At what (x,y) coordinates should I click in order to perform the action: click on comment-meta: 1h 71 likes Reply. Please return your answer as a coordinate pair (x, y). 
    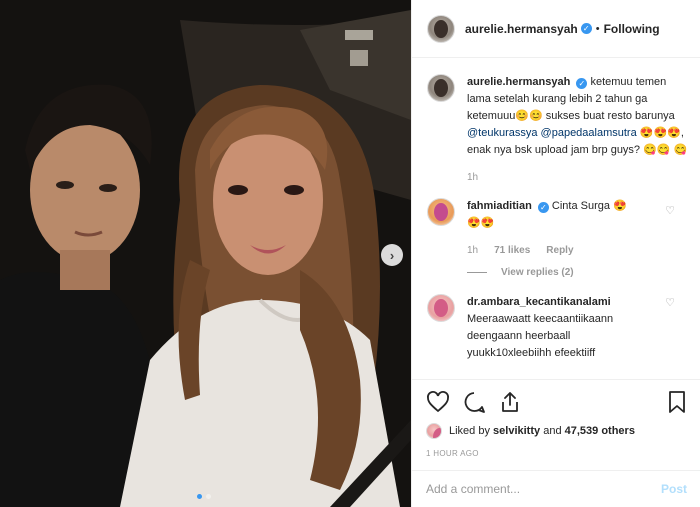
    Looking at the image, I should click on (578, 250).